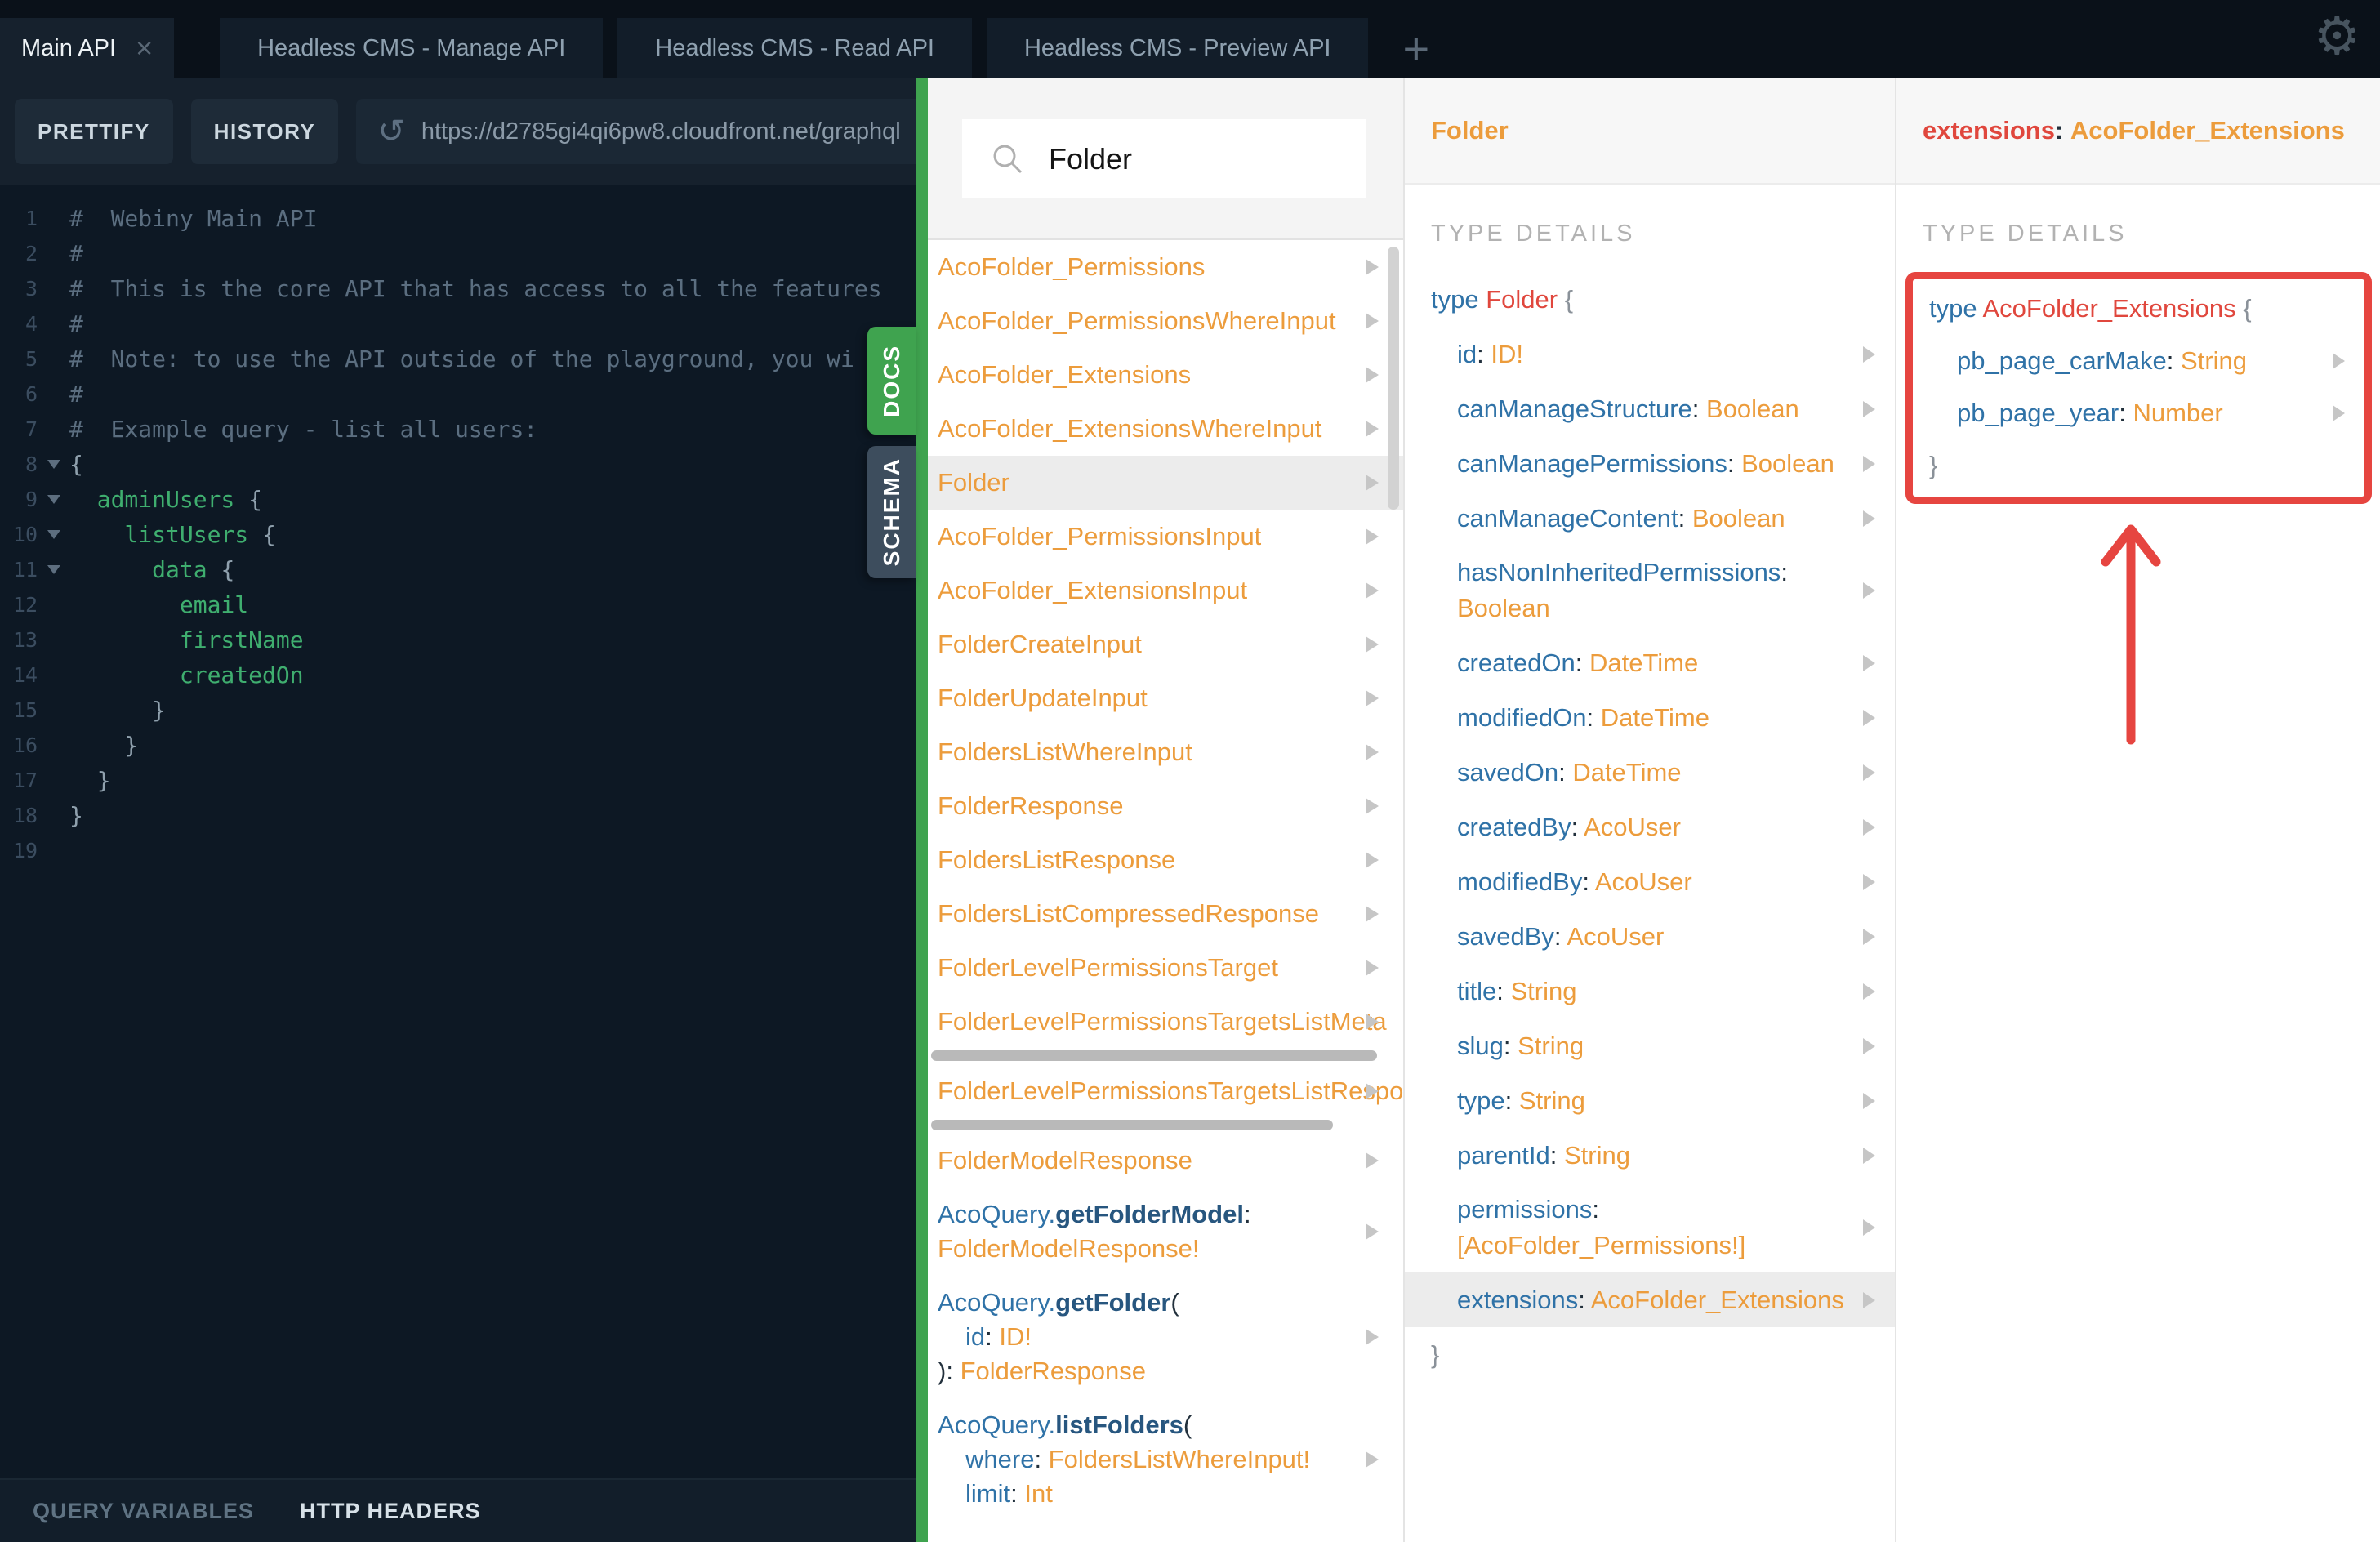 The height and width of the screenshot is (1542, 2380). What do you see at coordinates (1165, 806) in the screenshot?
I see `docs-list-item: FolderResponse` at bounding box center [1165, 806].